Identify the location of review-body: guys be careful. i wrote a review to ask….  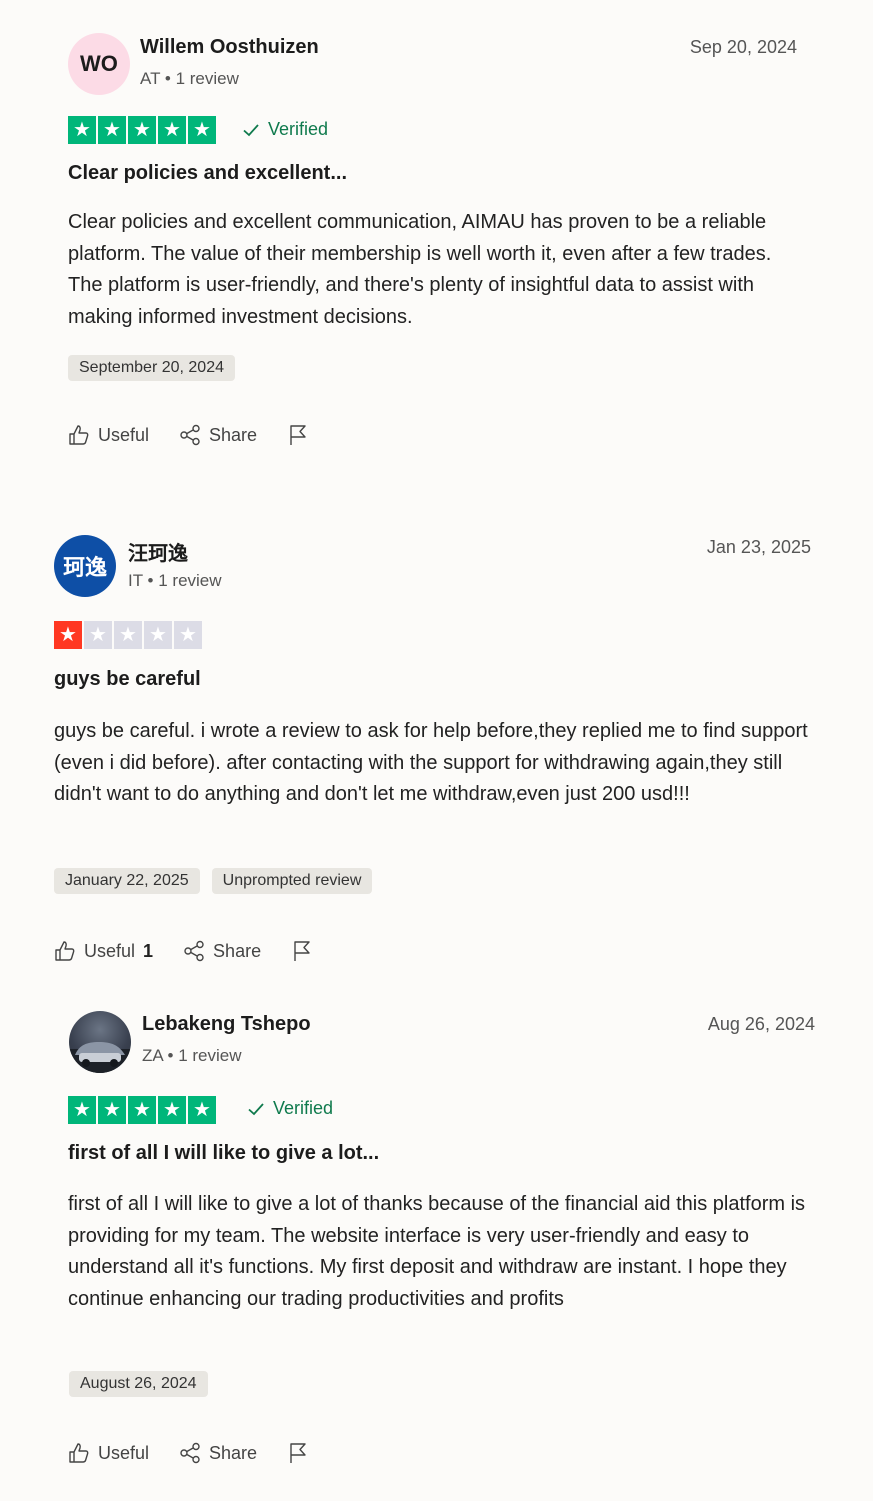
(431, 762).